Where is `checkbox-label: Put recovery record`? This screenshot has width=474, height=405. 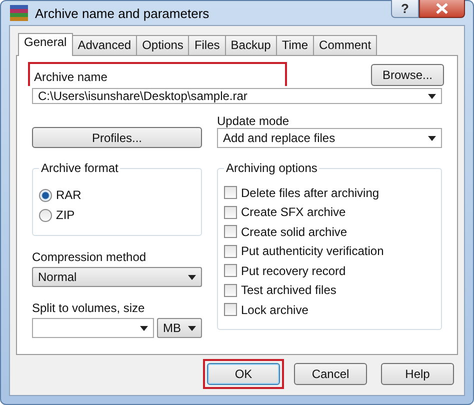
checkbox-label: Put recovery record is located at coordinates (293, 271).